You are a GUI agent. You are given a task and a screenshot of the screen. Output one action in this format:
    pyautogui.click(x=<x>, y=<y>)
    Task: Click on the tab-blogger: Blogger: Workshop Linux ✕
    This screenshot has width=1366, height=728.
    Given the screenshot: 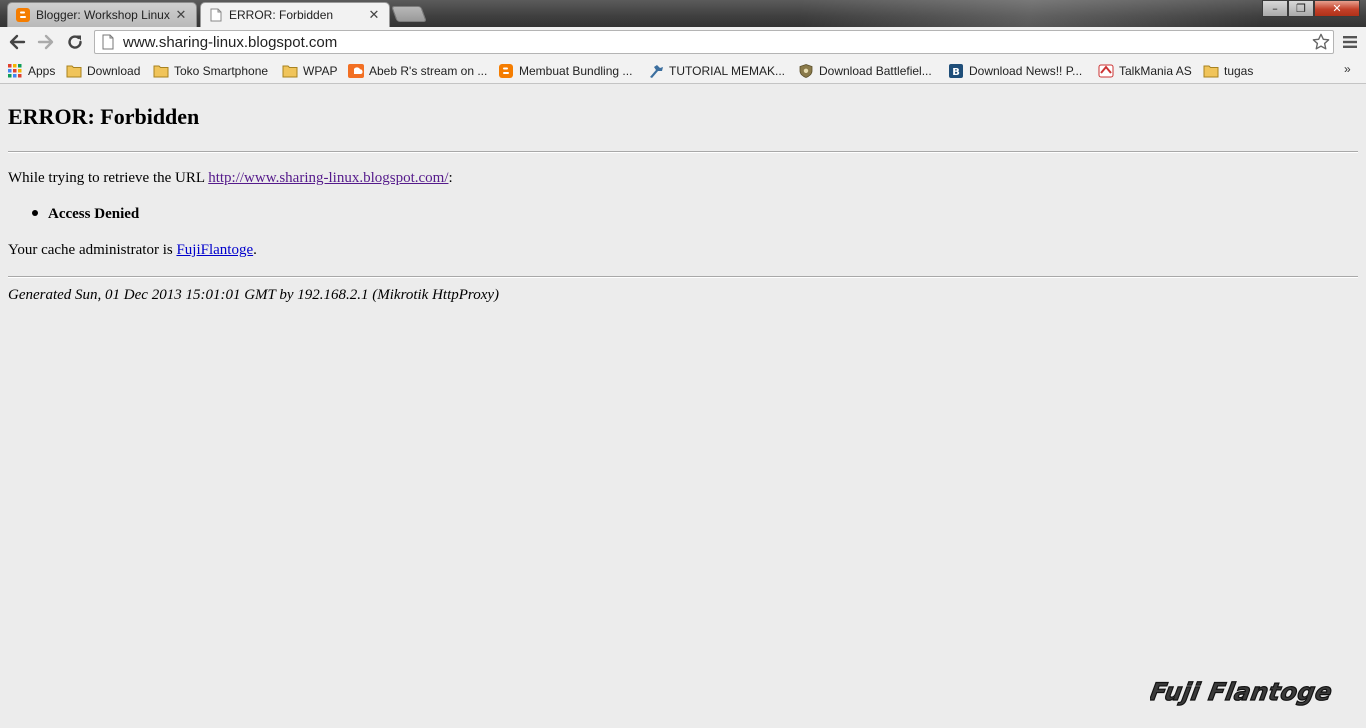 What is the action you would take?
    pyautogui.click(x=102, y=14)
    